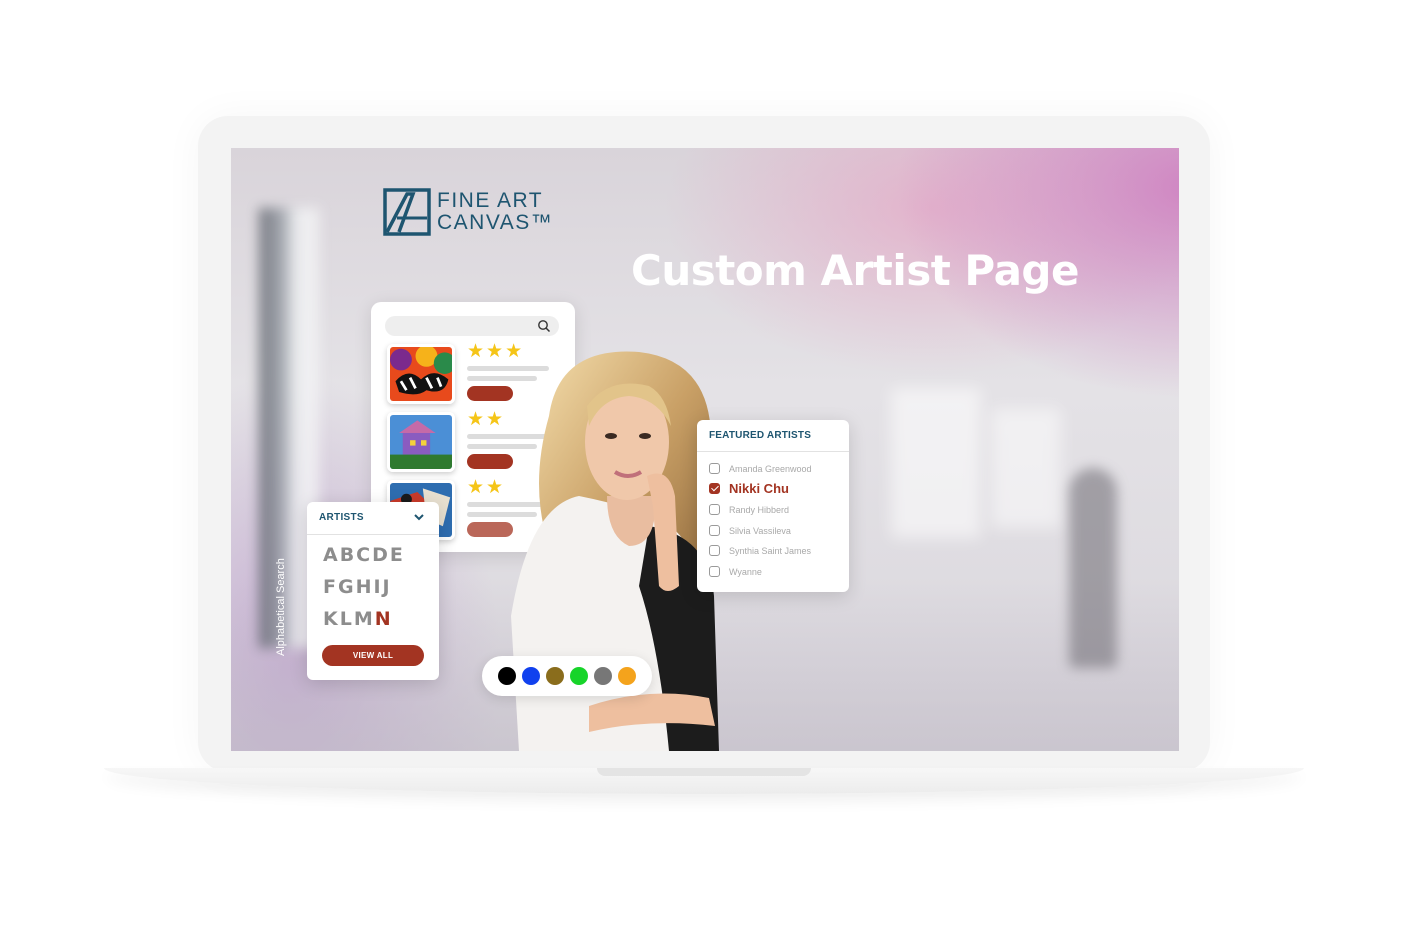 This screenshot has height=928, width=1405. I want to click on logo-text: FINE ART CANVAS™, so click(495, 212).